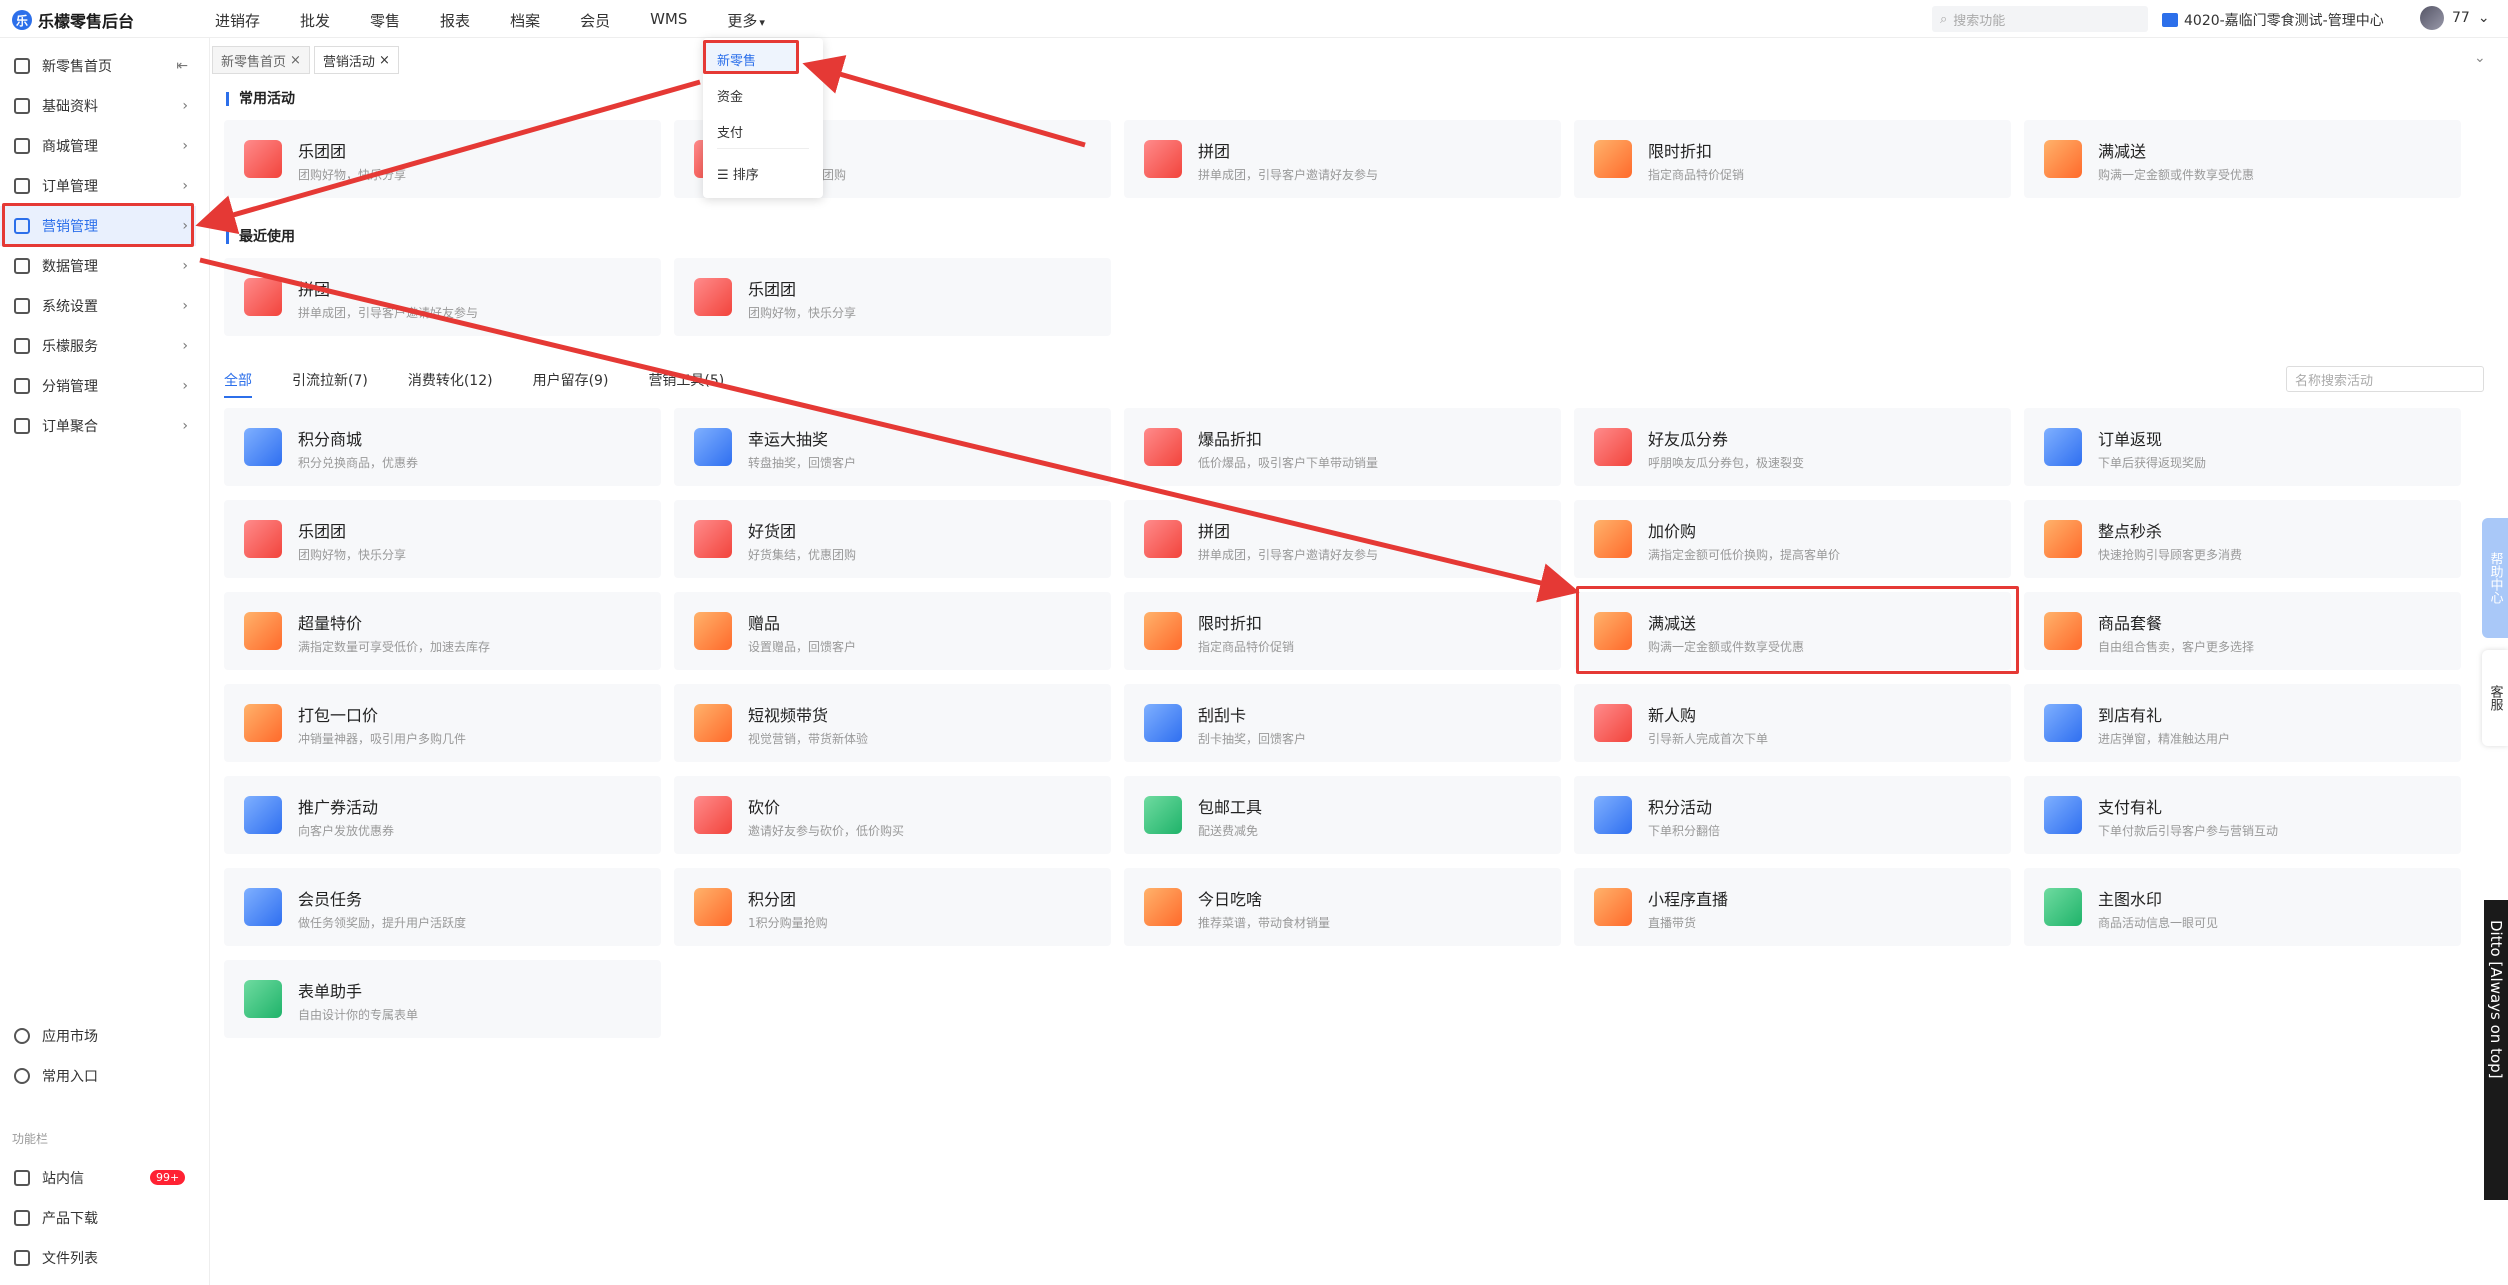  I want to click on filter-tabs: 全部 引流拉新(7) 消费转化(12) 用户留存(9) 营销工具(5), so click(494, 384).